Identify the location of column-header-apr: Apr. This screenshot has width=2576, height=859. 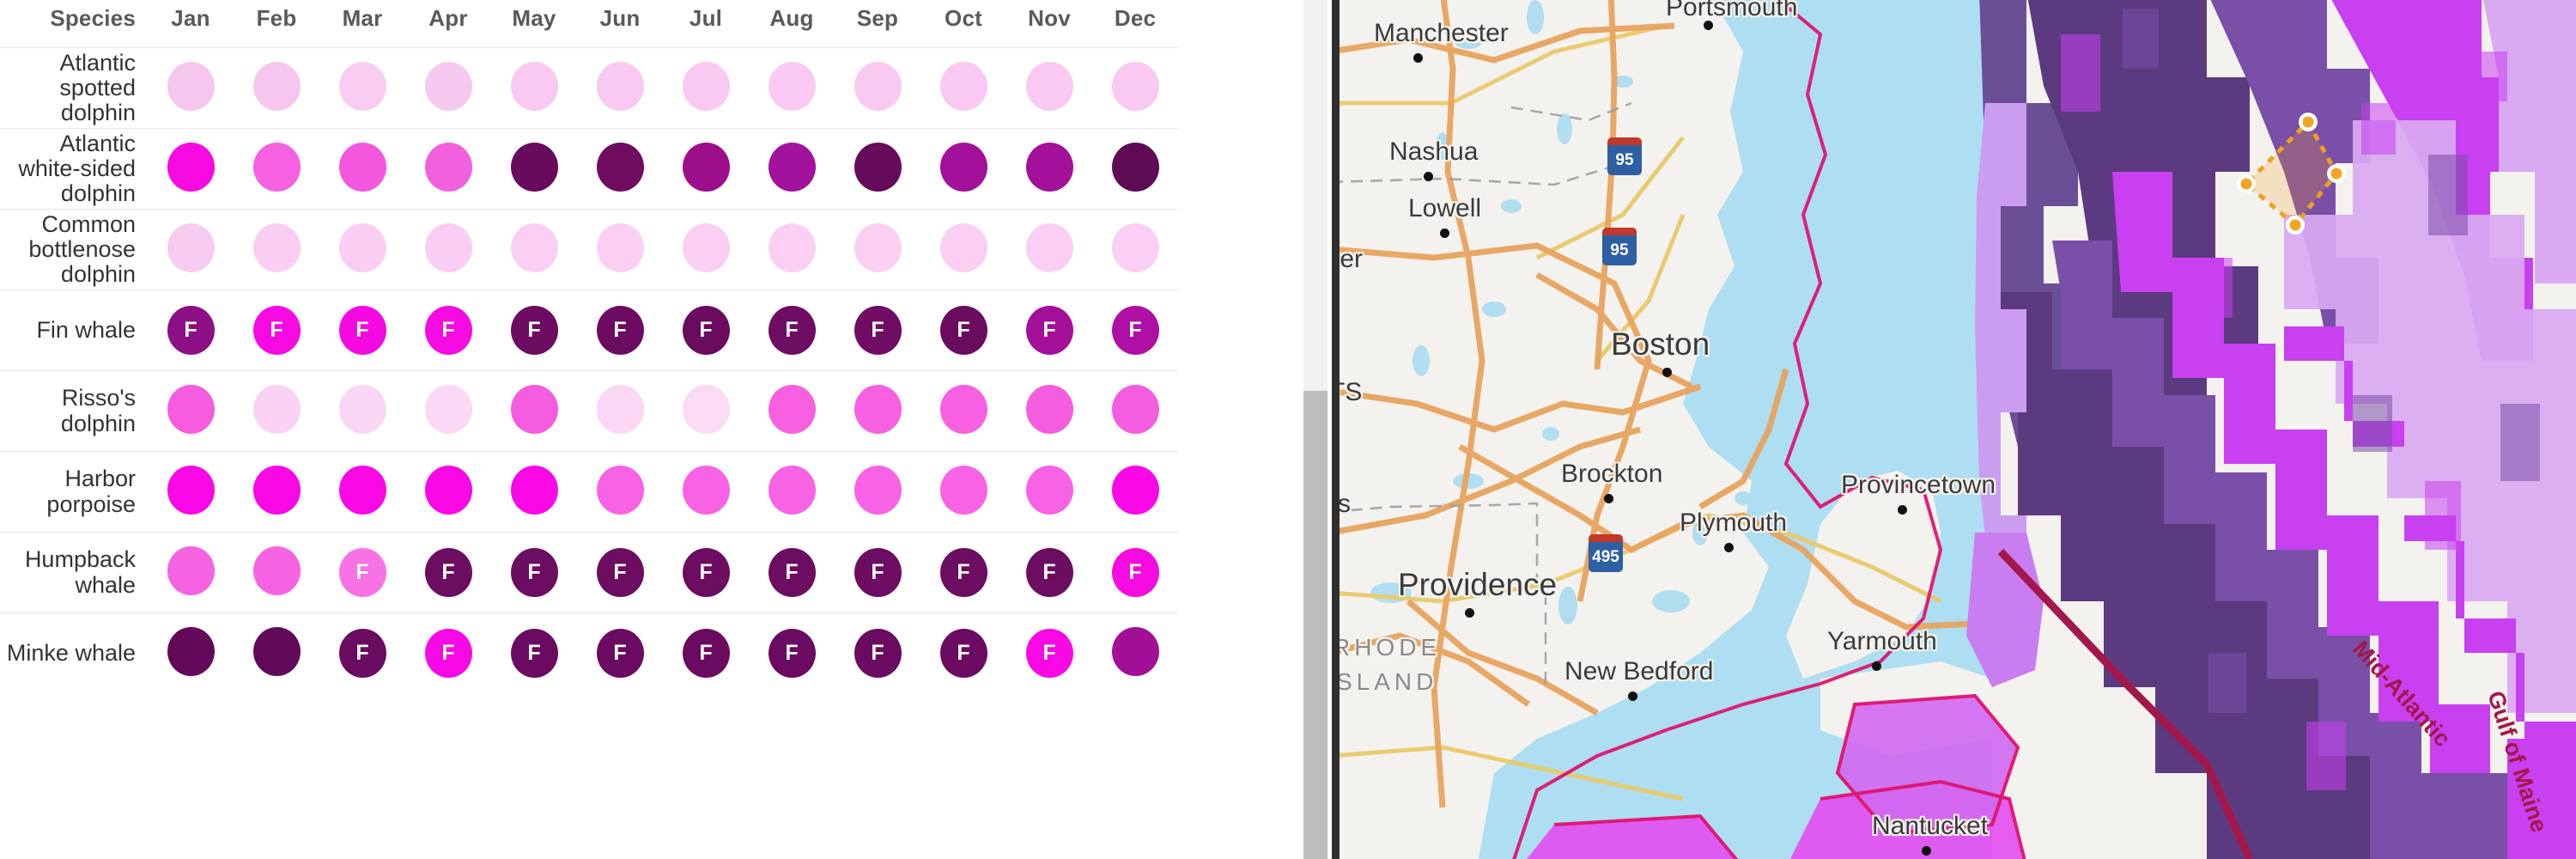
(448, 24).